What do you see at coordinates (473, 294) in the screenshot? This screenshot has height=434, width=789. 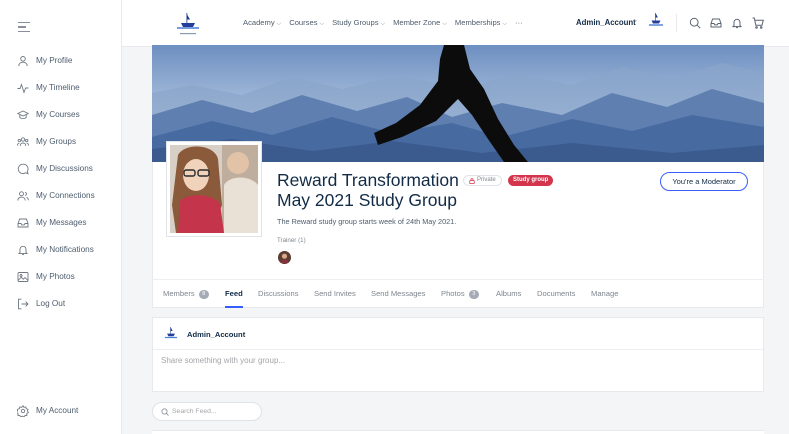 I see `photos-count-badge: 3` at bounding box center [473, 294].